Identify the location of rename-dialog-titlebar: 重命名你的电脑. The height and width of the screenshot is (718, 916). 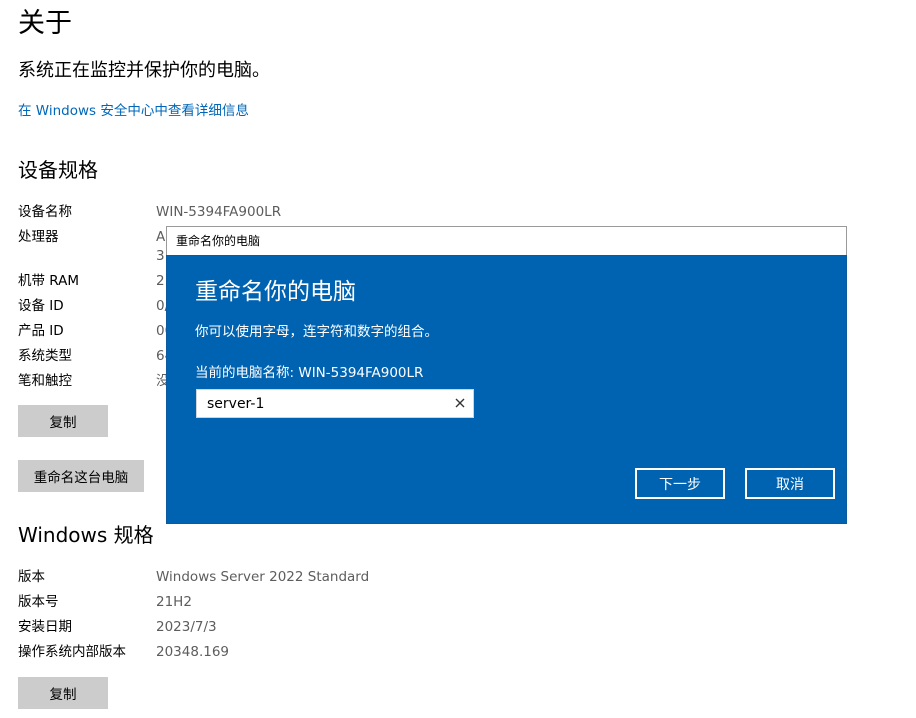
(506, 240).